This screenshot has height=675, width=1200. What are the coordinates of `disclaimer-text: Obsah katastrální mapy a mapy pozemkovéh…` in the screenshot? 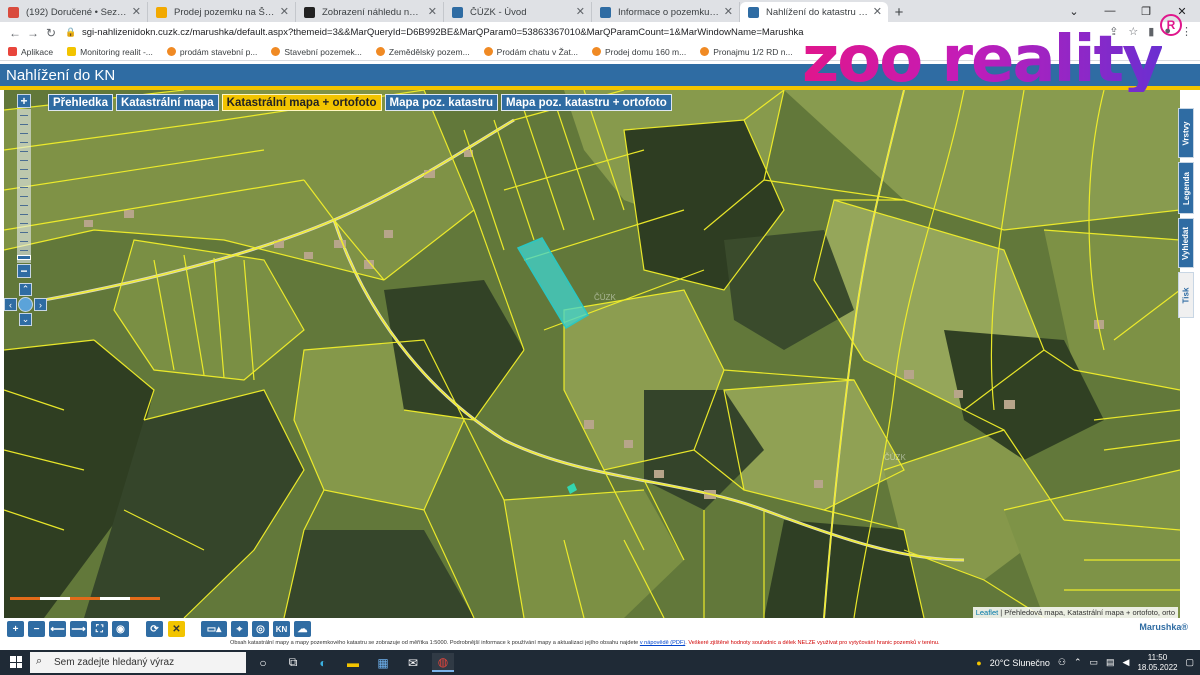 It's located at (434, 643).